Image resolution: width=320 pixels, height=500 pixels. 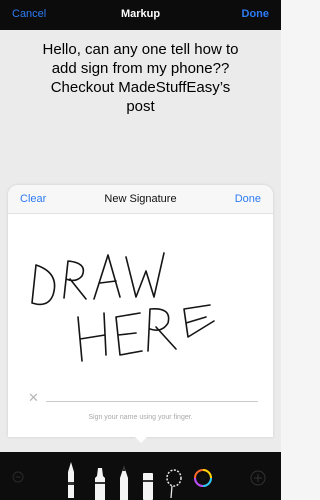 I want to click on undo-icon, so click(x=18, y=477).